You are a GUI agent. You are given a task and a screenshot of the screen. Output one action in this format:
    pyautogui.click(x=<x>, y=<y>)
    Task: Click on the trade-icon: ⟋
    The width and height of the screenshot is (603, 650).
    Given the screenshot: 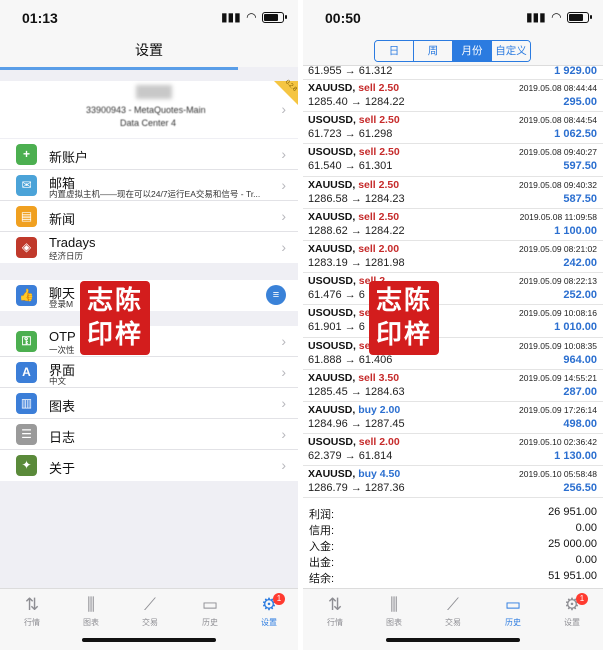 What is the action you would take?
    pyautogui.click(x=453, y=604)
    